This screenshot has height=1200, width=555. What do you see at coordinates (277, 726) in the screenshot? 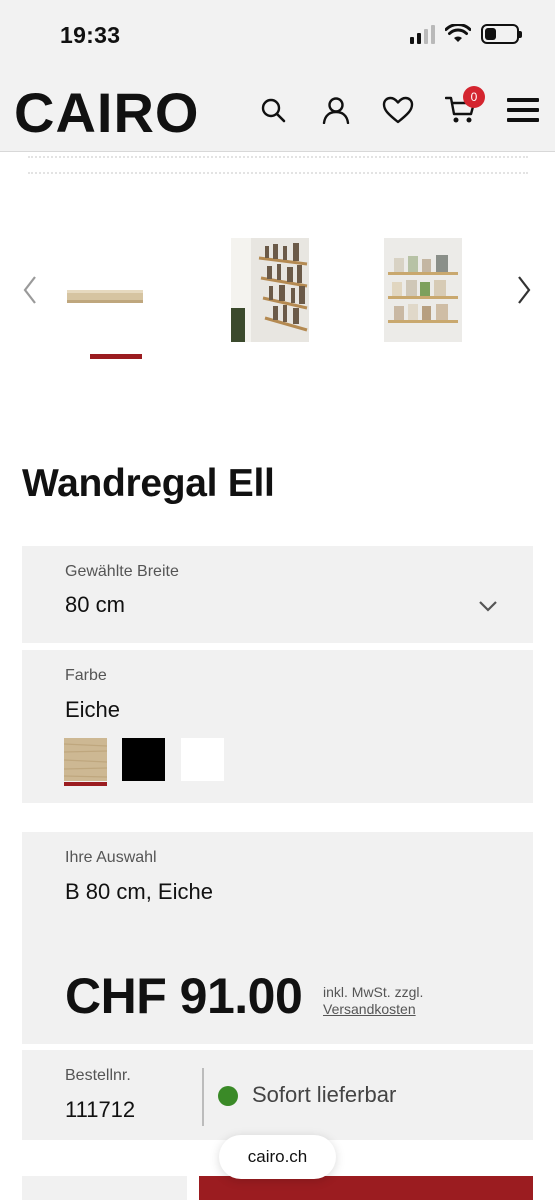
I see `color-selector: Farbe Eiche` at bounding box center [277, 726].